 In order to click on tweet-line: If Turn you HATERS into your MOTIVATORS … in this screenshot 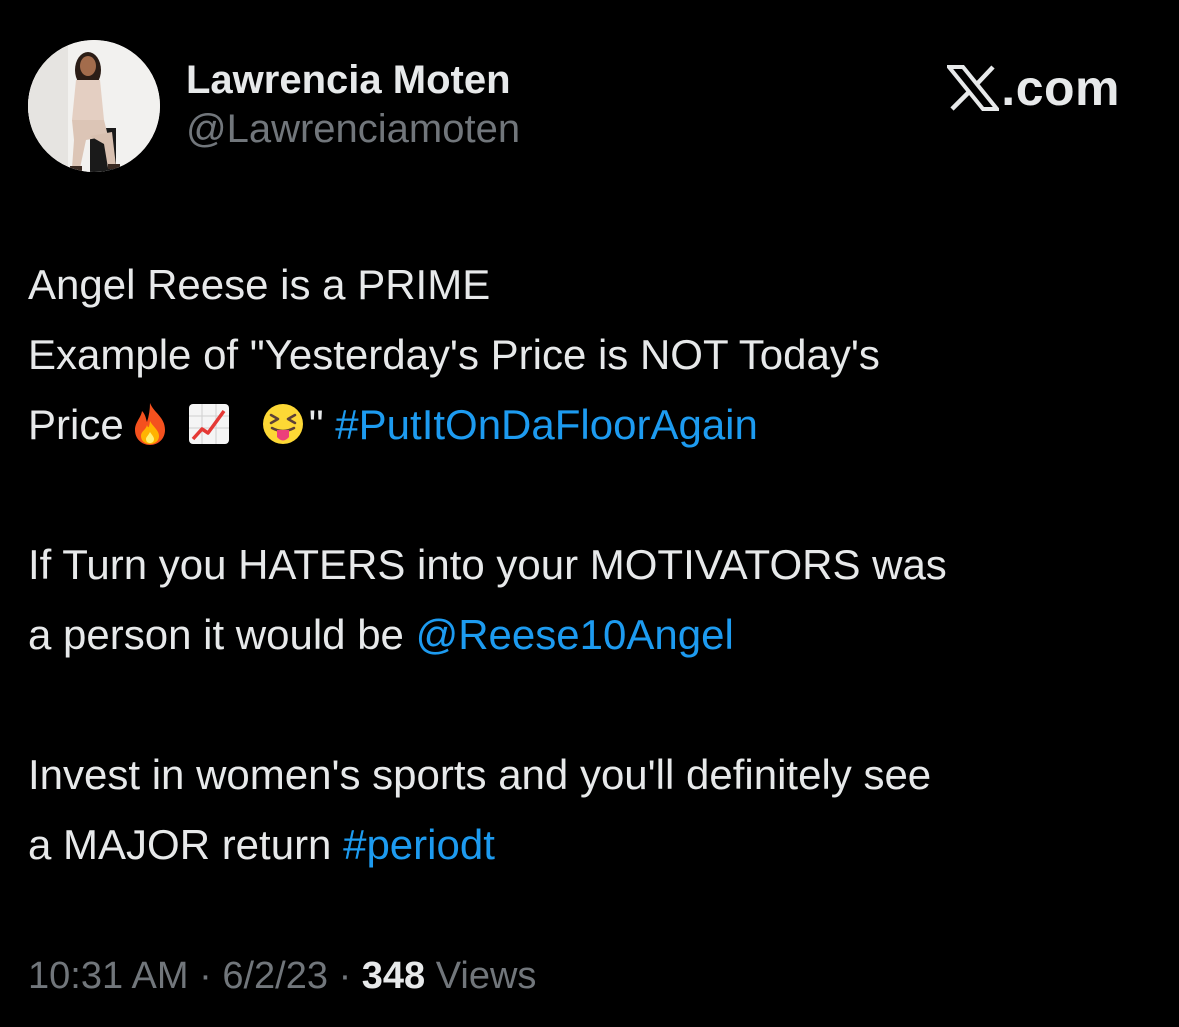, I will do `click(487, 564)`.